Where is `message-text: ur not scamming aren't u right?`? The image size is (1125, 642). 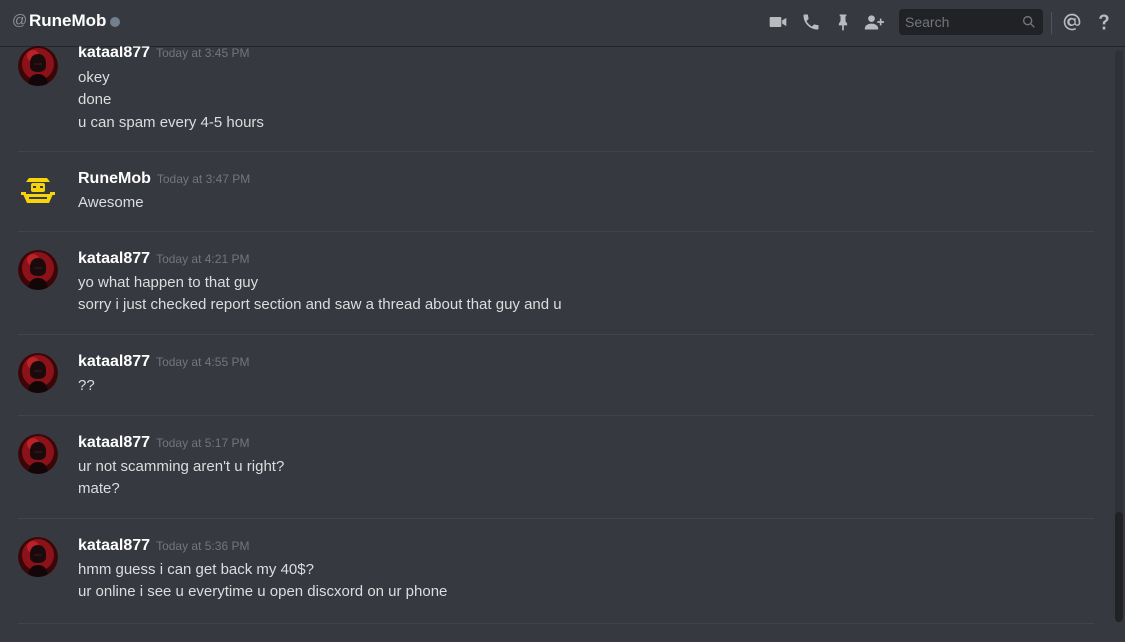
message-text: ur not scamming aren't u right? is located at coordinates (181, 466).